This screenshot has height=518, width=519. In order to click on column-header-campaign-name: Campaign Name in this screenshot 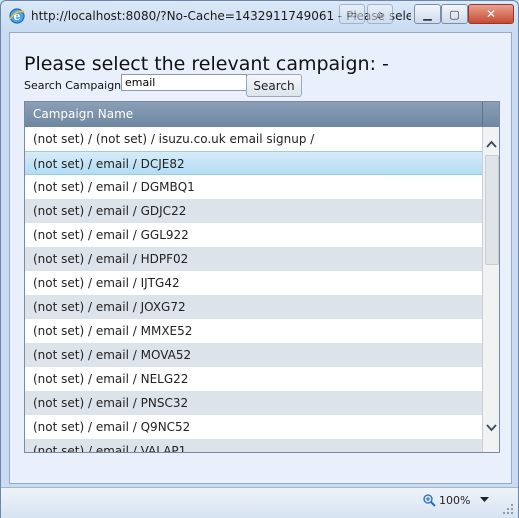, I will do `click(253, 114)`.